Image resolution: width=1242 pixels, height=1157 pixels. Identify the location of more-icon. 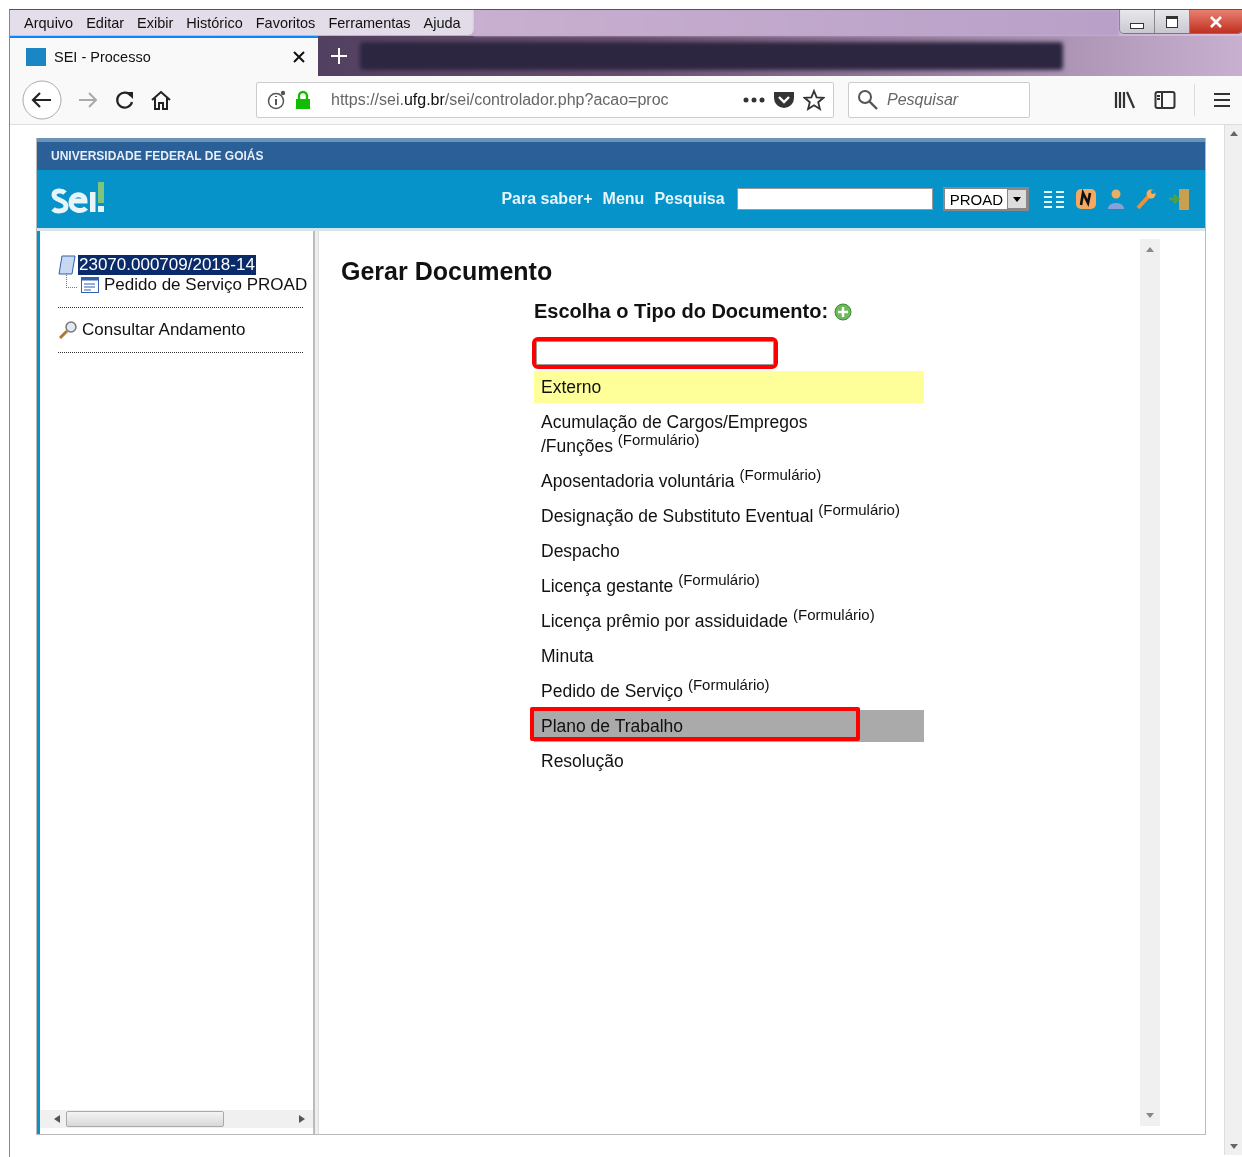
(754, 100).